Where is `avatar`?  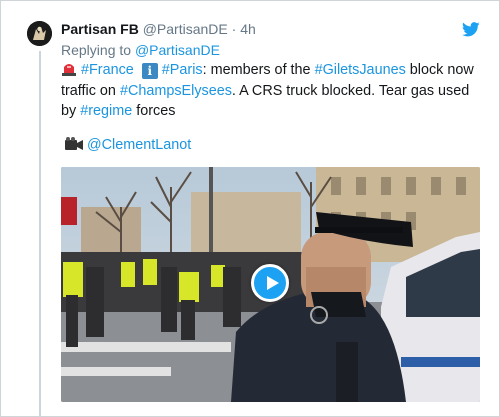 avatar is located at coordinates (39, 33).